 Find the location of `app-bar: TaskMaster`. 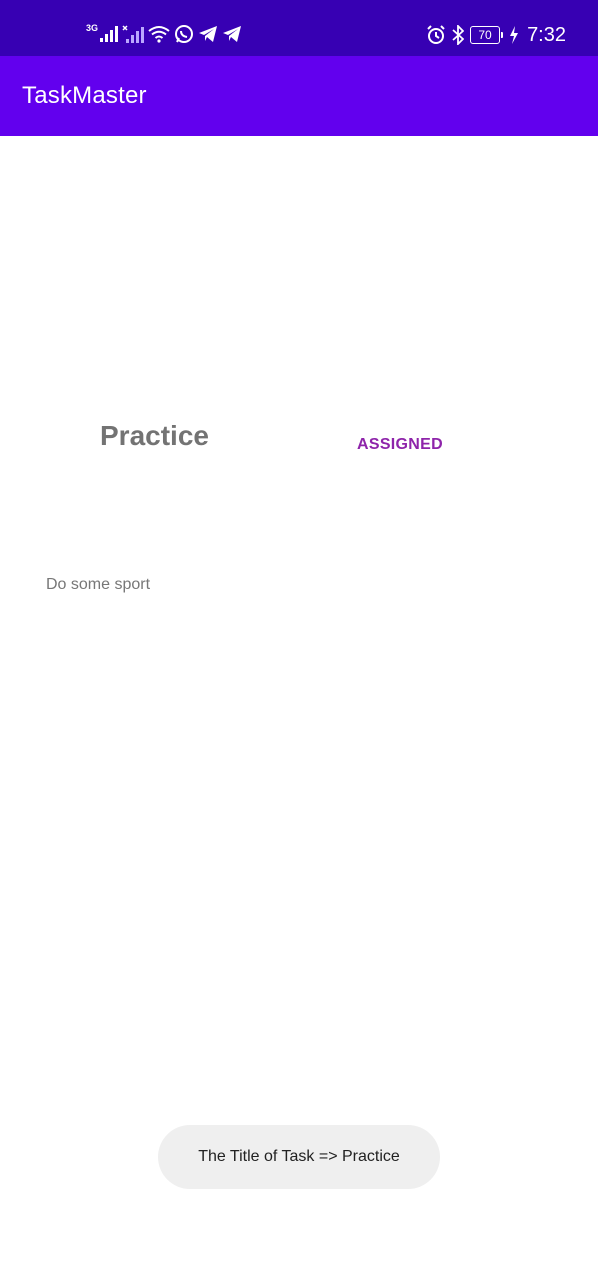

app-bar: TaskMaster is located at coordinates (299, 96).